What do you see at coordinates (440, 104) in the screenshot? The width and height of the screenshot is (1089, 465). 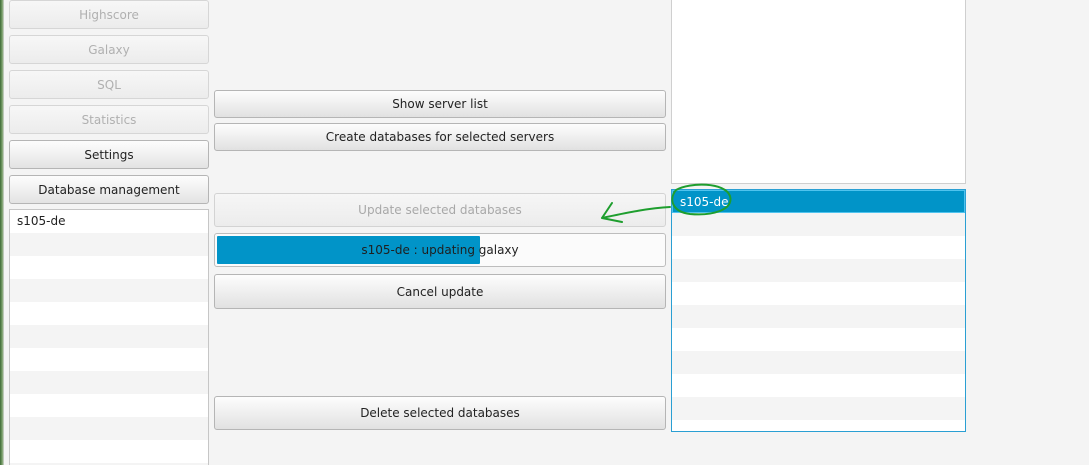 I see `show-server-list-button: Show server list` at bounding box center [440, 104].